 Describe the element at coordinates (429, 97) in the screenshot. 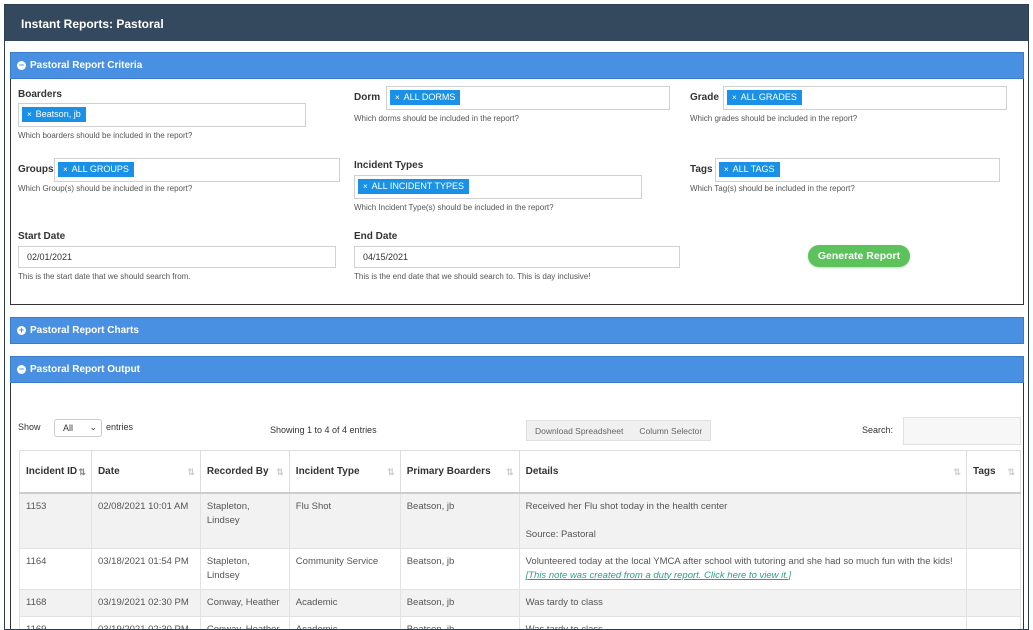

I see `dorm-chip-label: ALL DORMS` at that location.